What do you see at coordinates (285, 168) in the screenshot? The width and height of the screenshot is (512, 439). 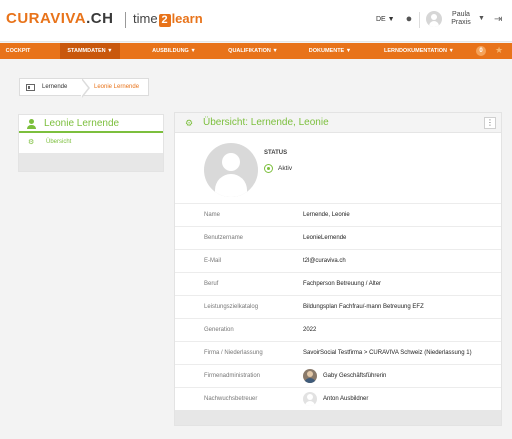 I see `status-value: Aktiv` at bounding box center [285, 168].